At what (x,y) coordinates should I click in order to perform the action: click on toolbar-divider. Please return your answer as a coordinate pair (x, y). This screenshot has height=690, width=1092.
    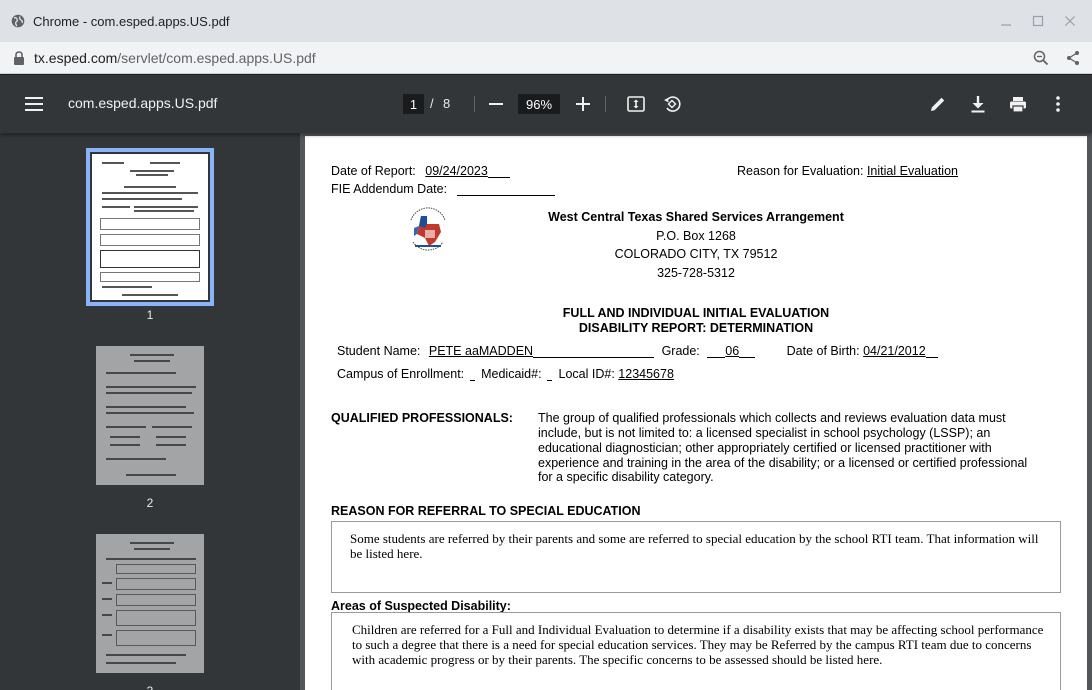
    Looking at the image, I should click on (474, 104).